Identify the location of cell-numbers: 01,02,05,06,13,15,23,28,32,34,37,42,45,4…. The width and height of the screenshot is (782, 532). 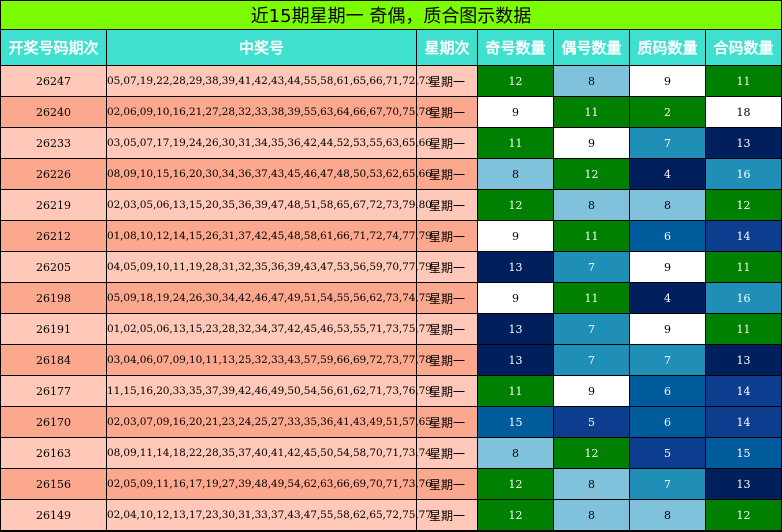
(269, 329).